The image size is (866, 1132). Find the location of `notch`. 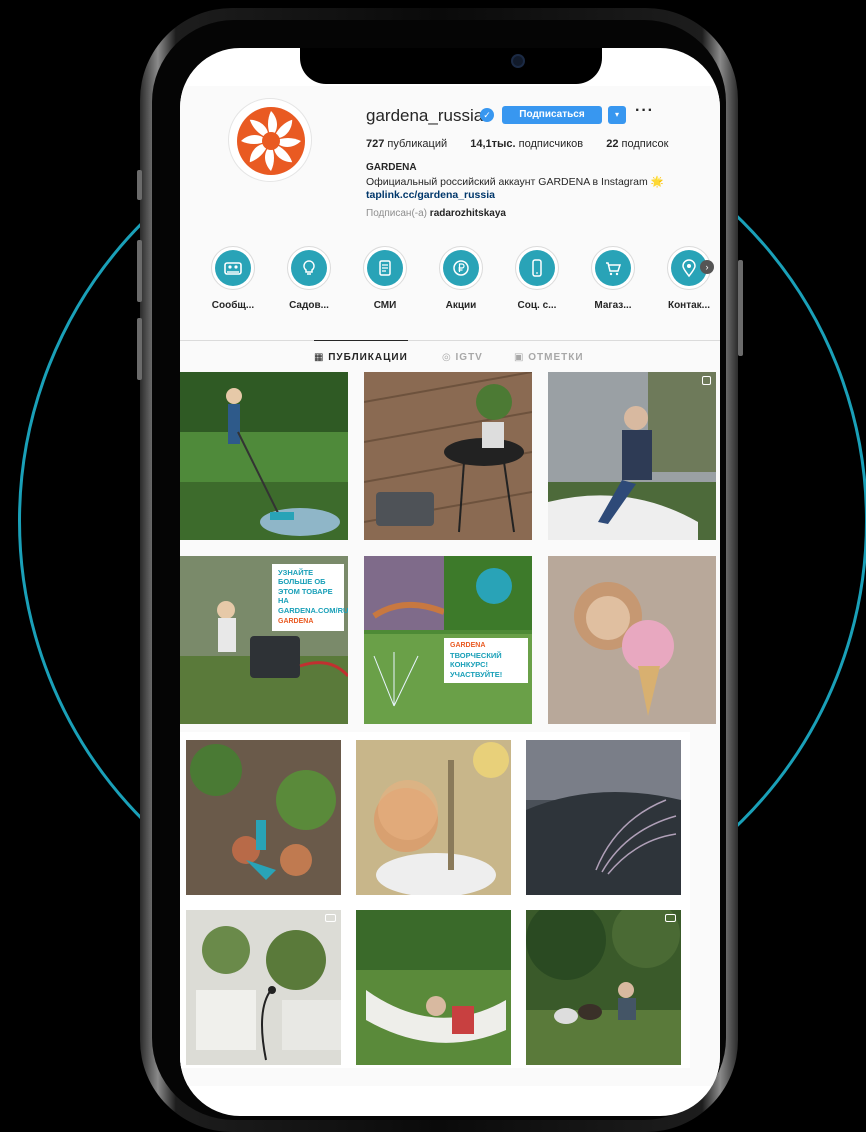

notch is located at coordinates (451, 66).